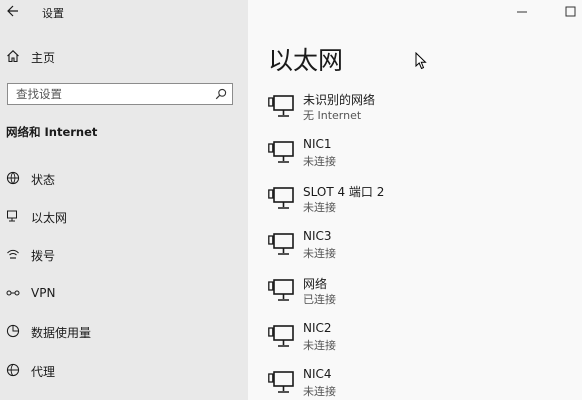 This screenshot has width=582, height=400. I want to click on network-item: NIC1 未连接, so click(388, 153).